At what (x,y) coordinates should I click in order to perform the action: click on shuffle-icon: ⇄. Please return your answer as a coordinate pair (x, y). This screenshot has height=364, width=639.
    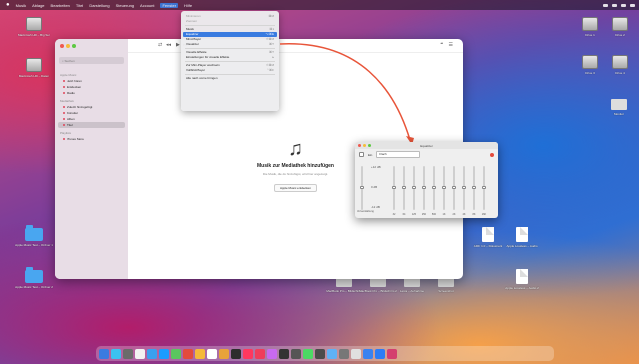
    Looking at the image, I should click on (160, 45).